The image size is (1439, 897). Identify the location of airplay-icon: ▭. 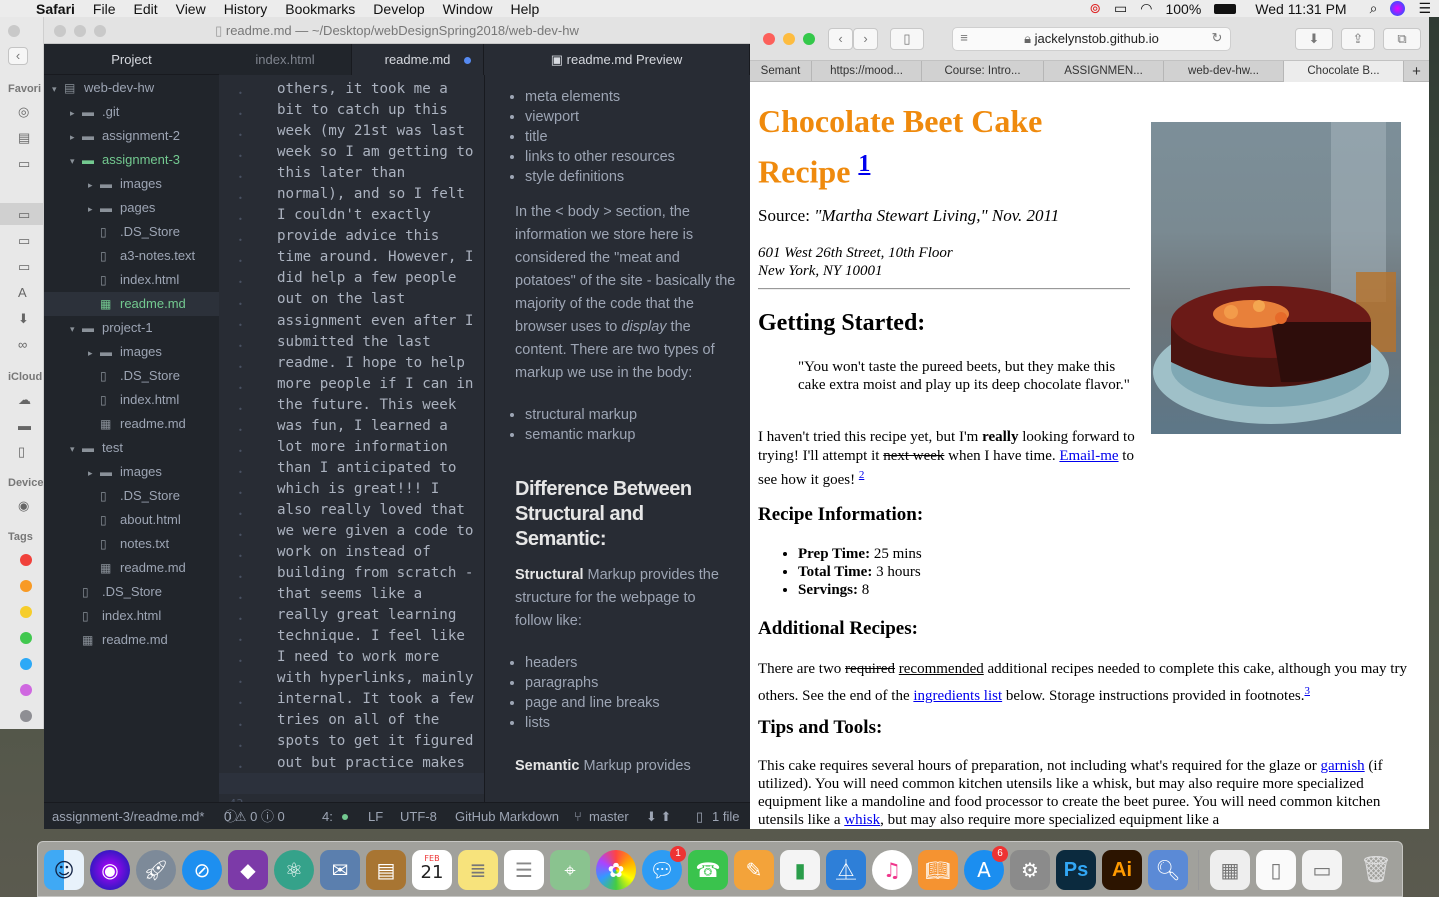
(1120, 9).